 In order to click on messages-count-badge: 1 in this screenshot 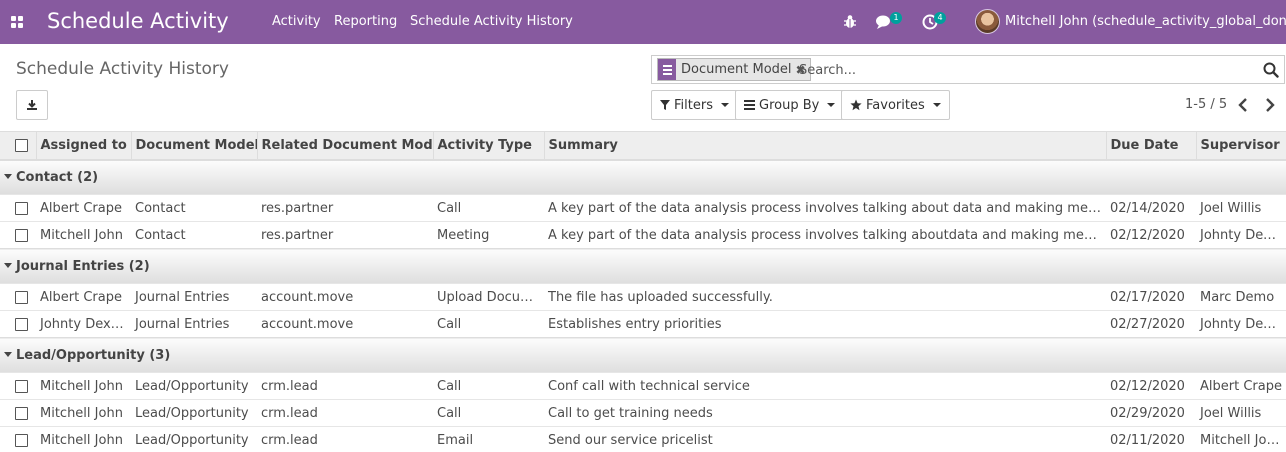, I will do `click(896, 18)`.